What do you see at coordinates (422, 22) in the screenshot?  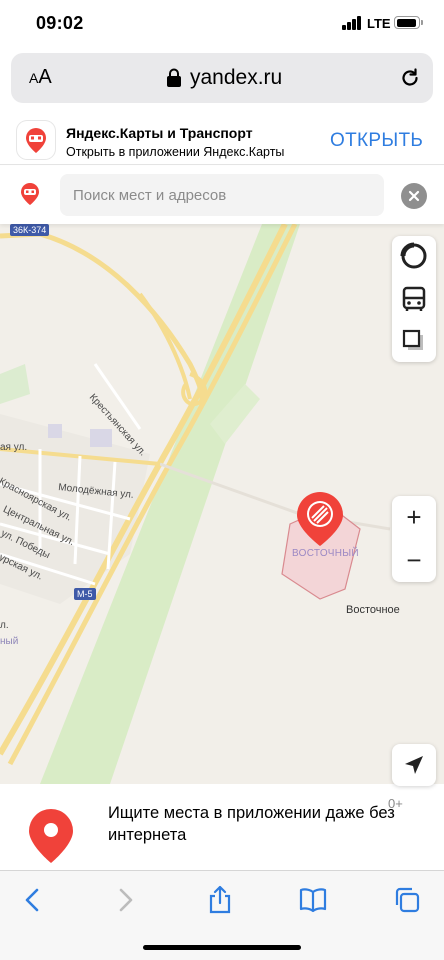 I see `battery-cap` at bounding box center [422, 22].